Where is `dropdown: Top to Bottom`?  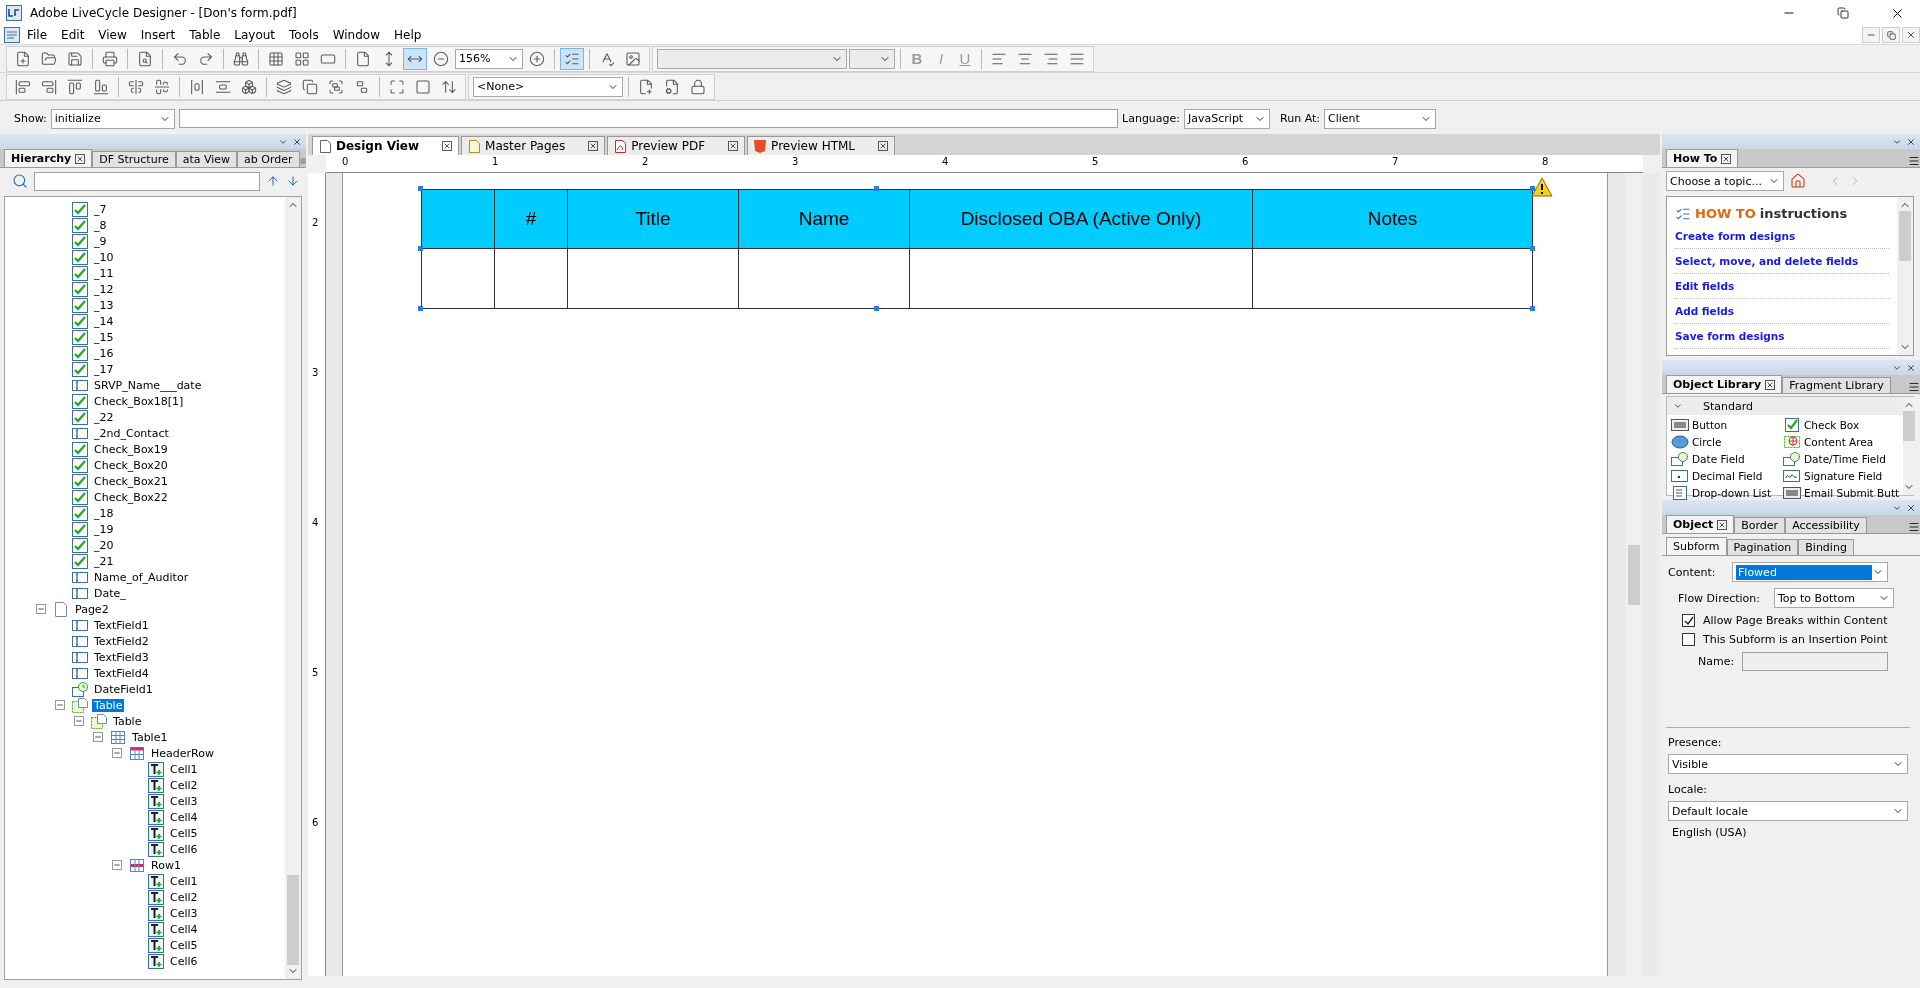 dropdown: Top to Bottom is located at coordinates (1834, 598).